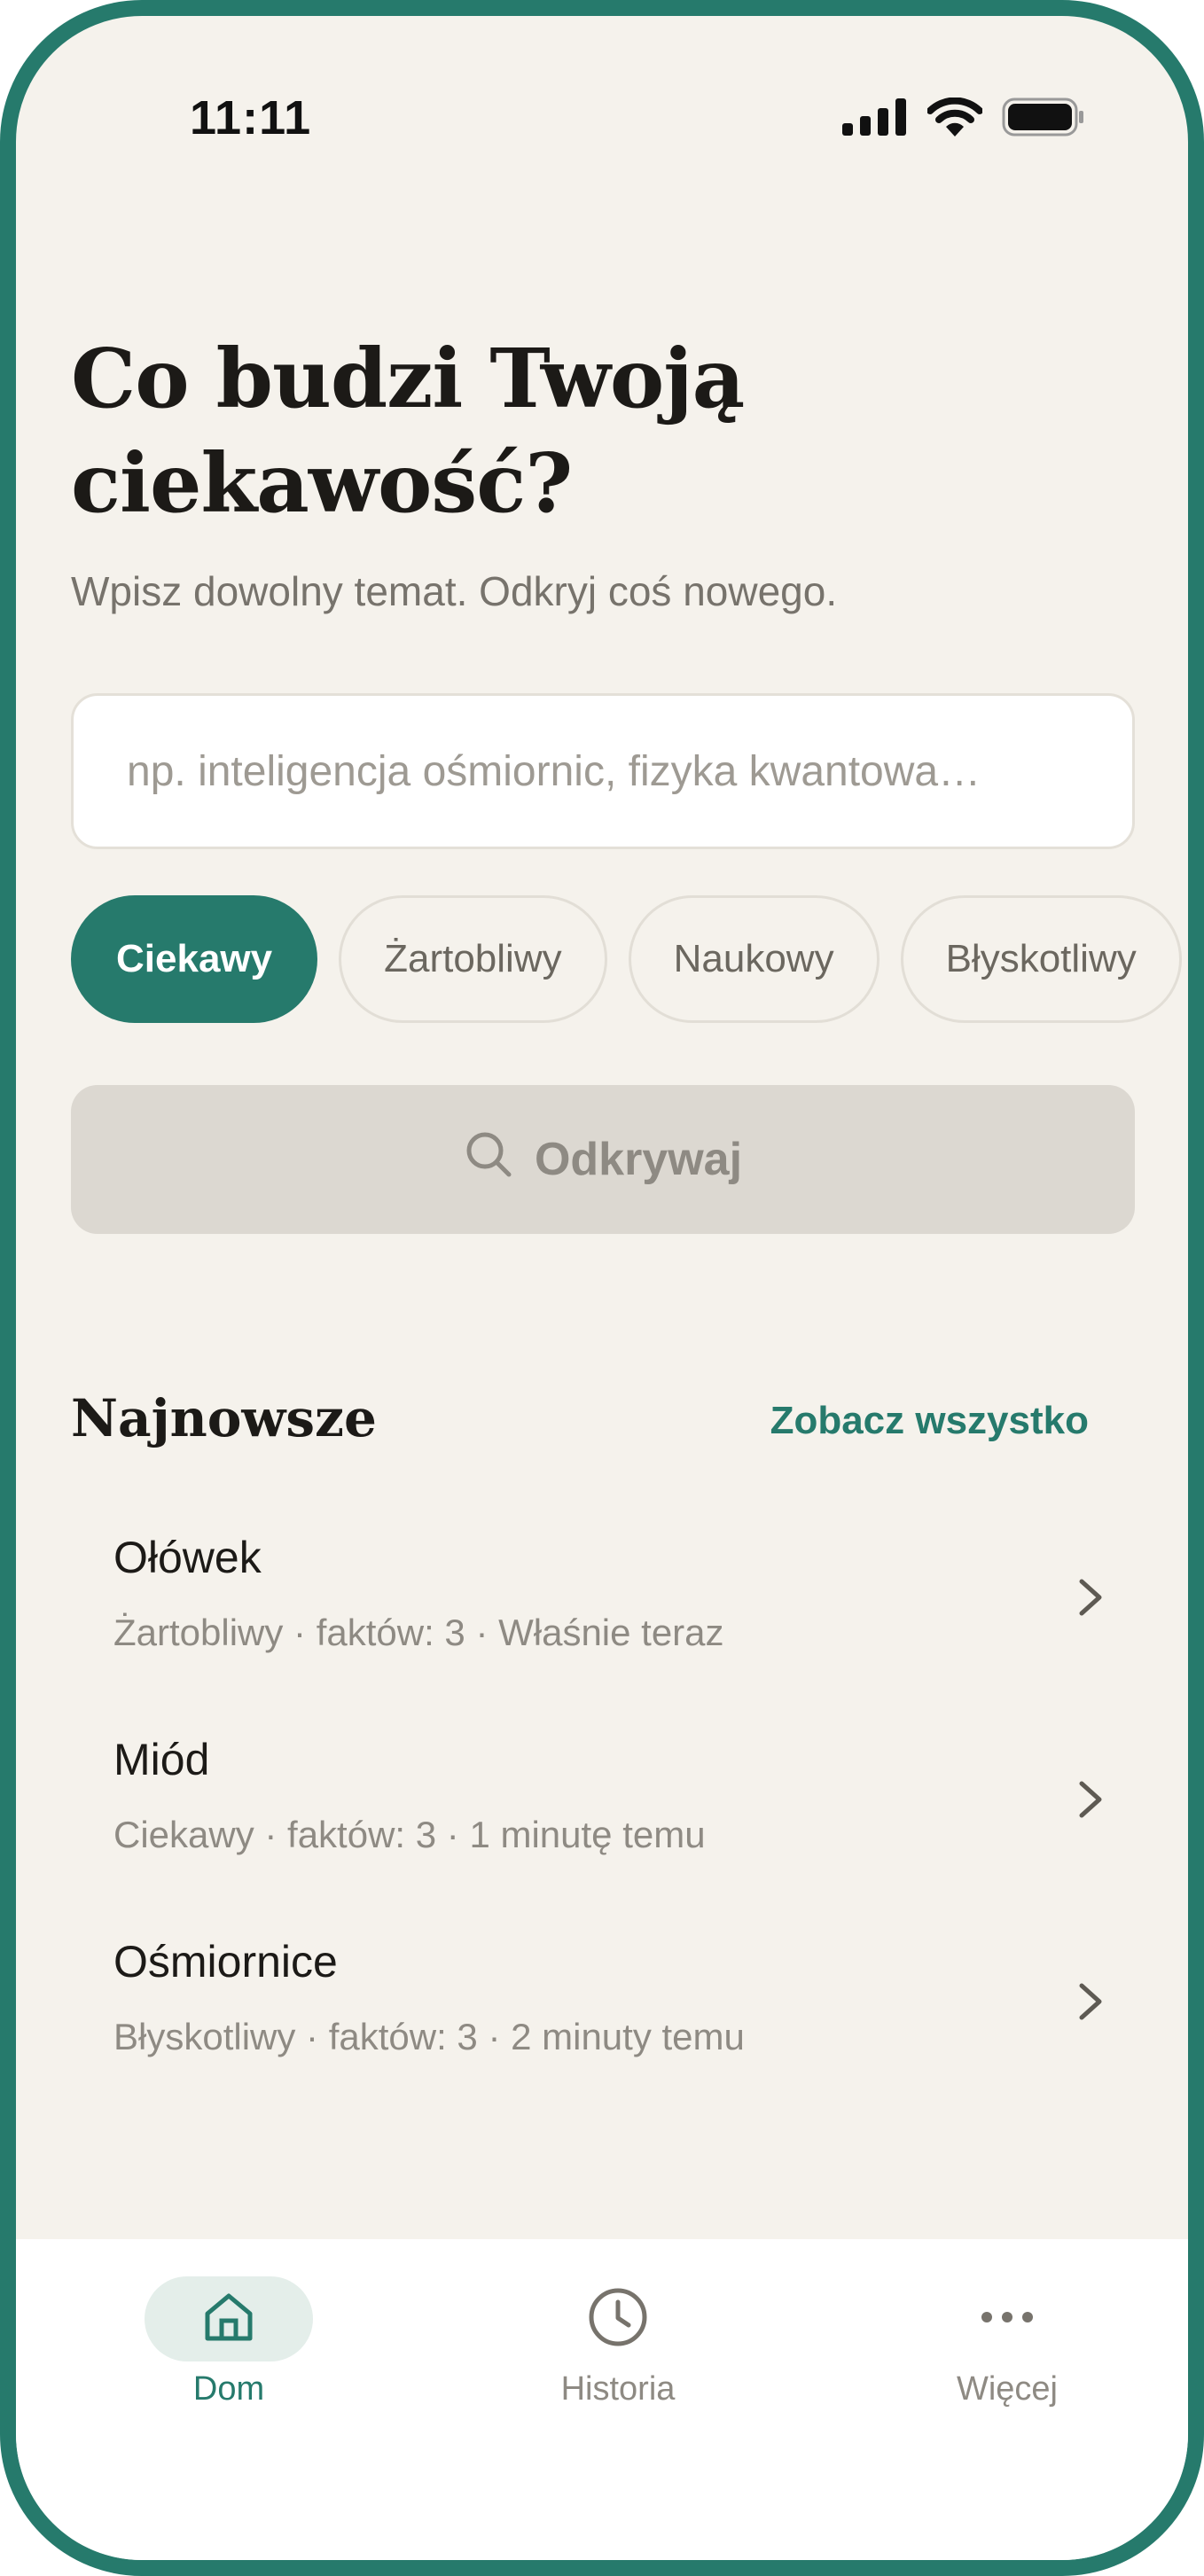  I want to click on status-icons, so click(964, 119).